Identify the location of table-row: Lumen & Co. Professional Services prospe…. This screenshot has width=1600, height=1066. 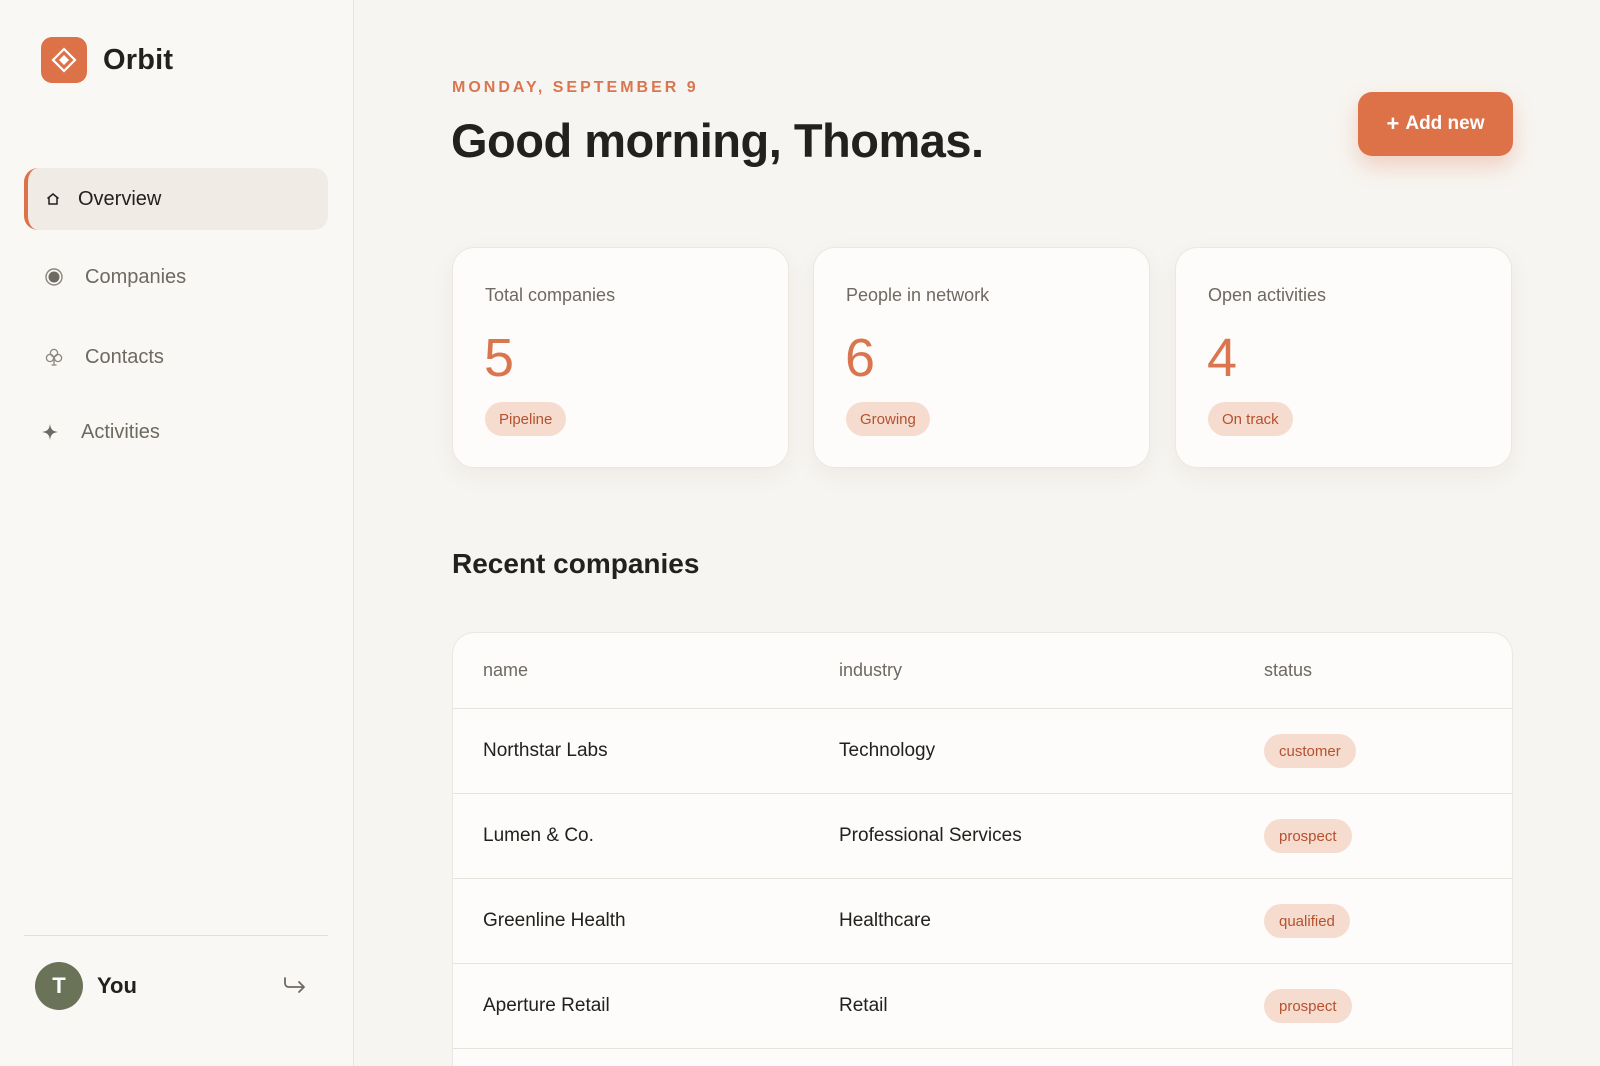
(982, 836).